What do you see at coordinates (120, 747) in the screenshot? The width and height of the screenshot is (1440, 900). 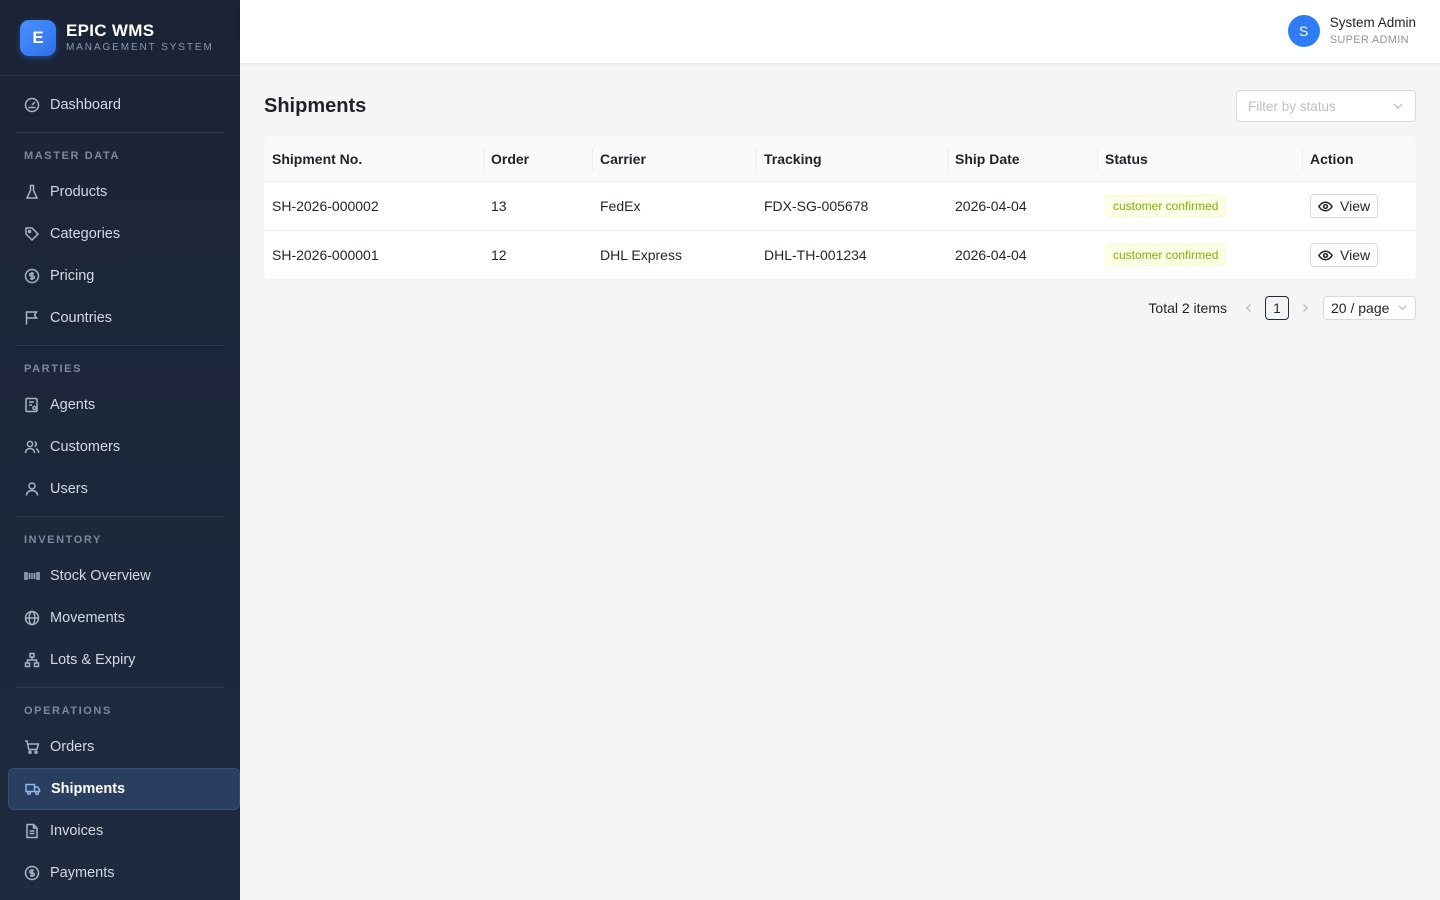 I see `sidebar-item-orders: Orders` at bounding box center [120, 747].